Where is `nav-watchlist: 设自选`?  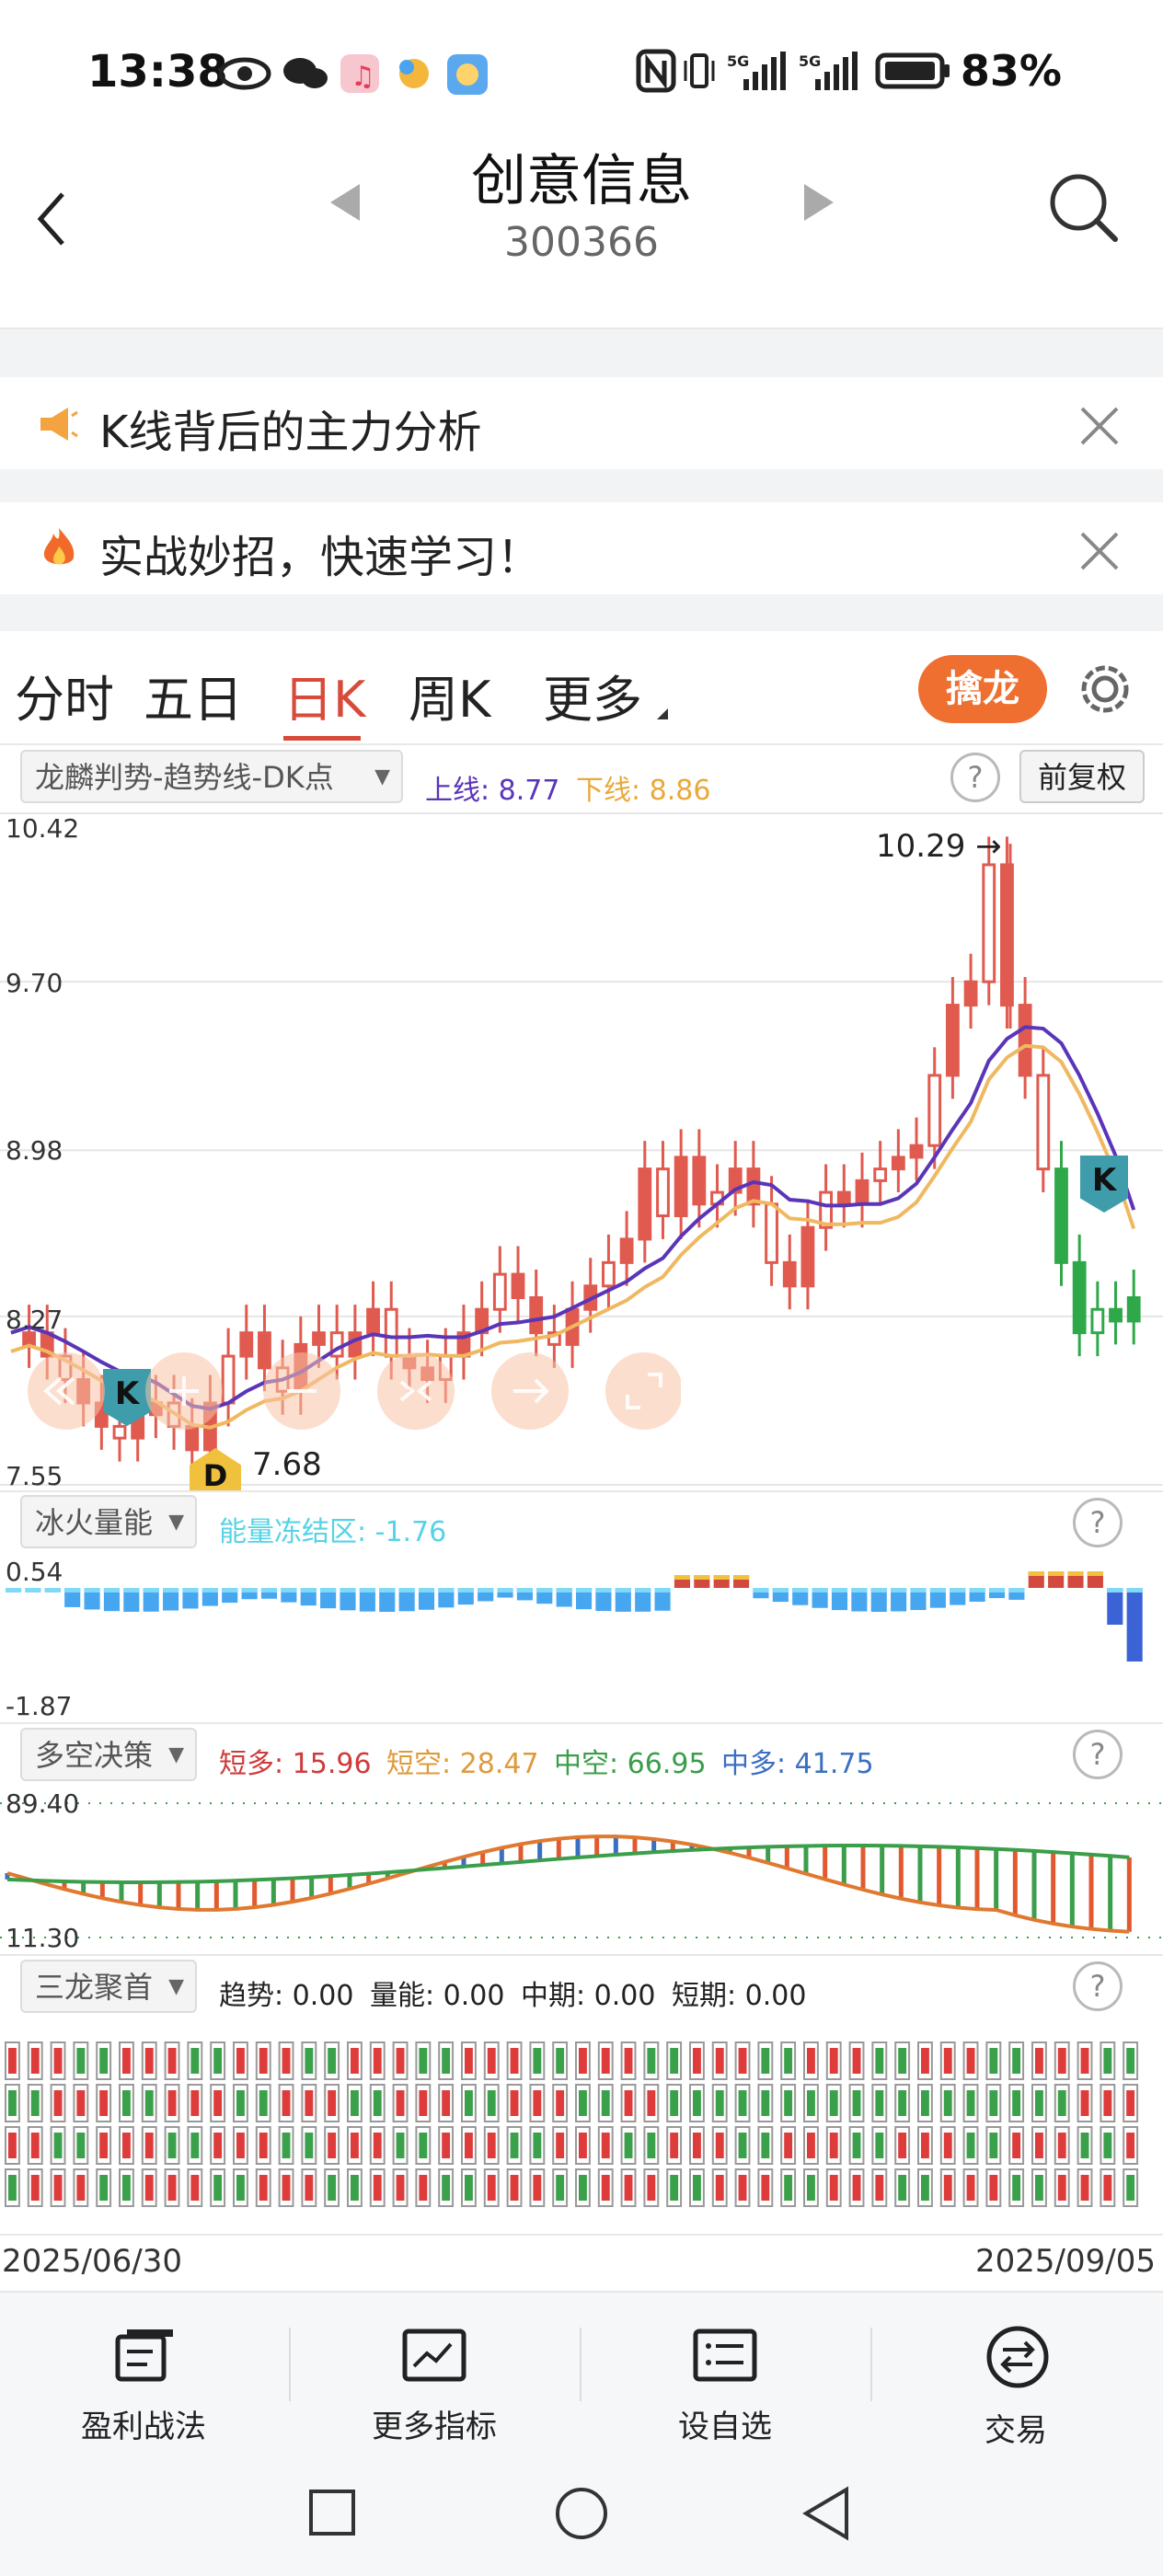
nav-watchlist: 设自选 is located at coordinates (725, 2423).